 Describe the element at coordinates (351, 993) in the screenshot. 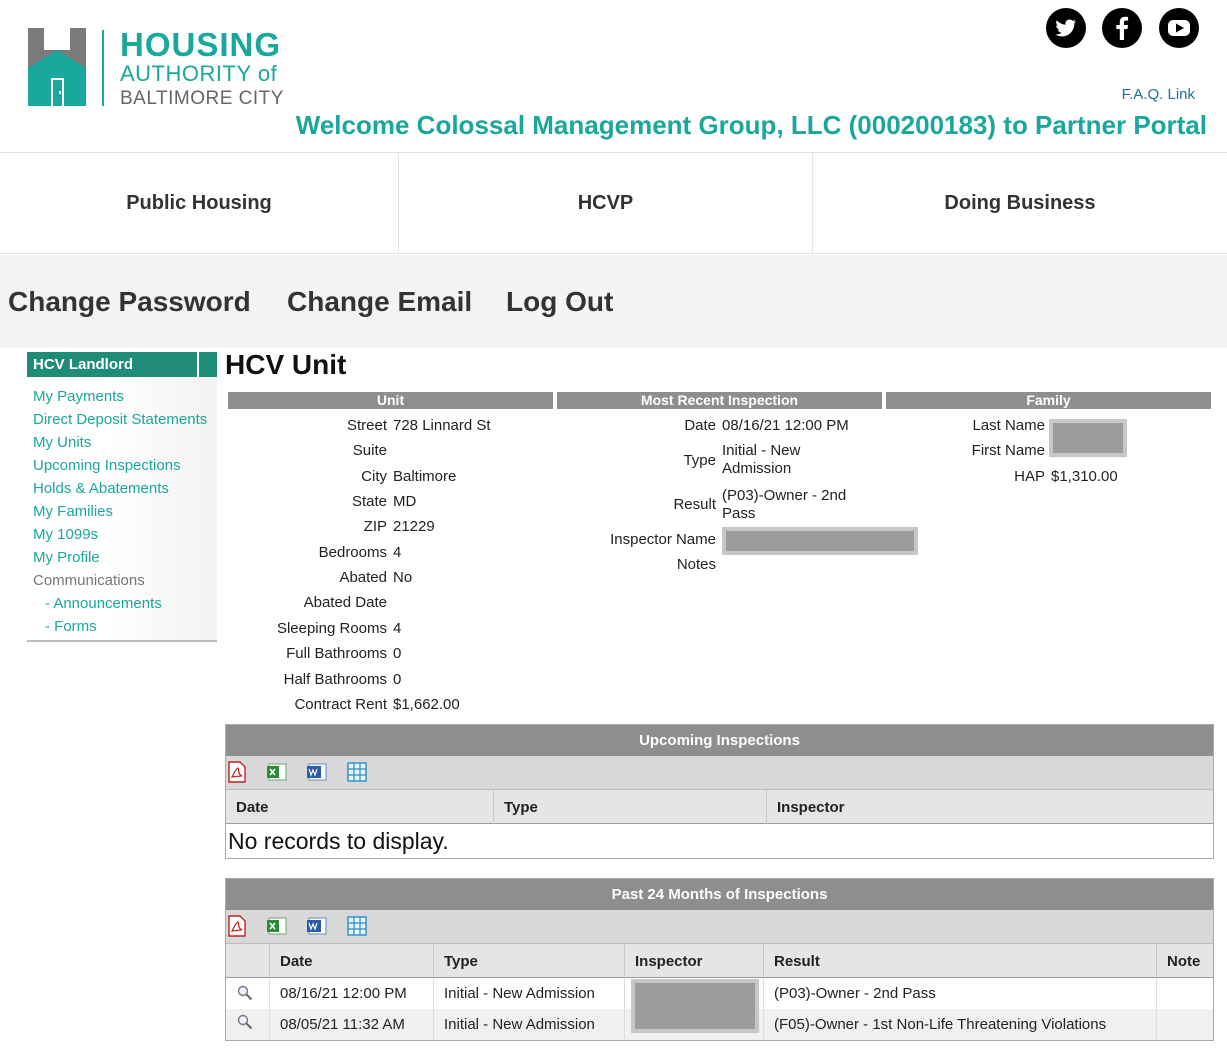

I see `row-date: 08/16/21 12:00 PM` at that location.